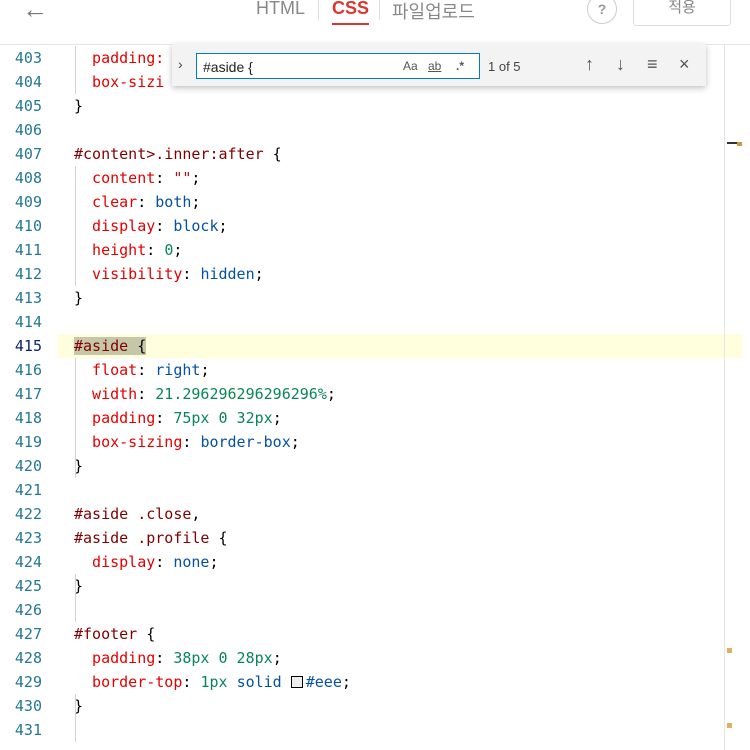 Image resolution: width=750 pixels, height=750 pixels. Describe the element at coordinates (28, 226) in the screenshot. I see `line-number: 410` at that location.